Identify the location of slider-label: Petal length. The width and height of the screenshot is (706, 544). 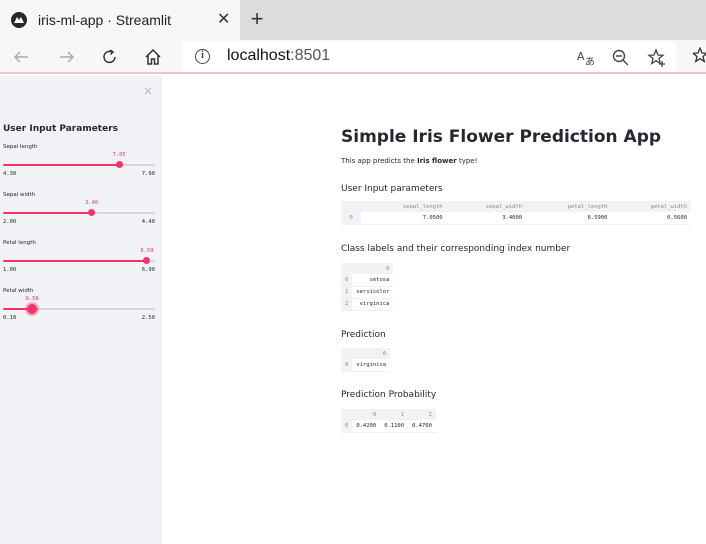
(19, 243).